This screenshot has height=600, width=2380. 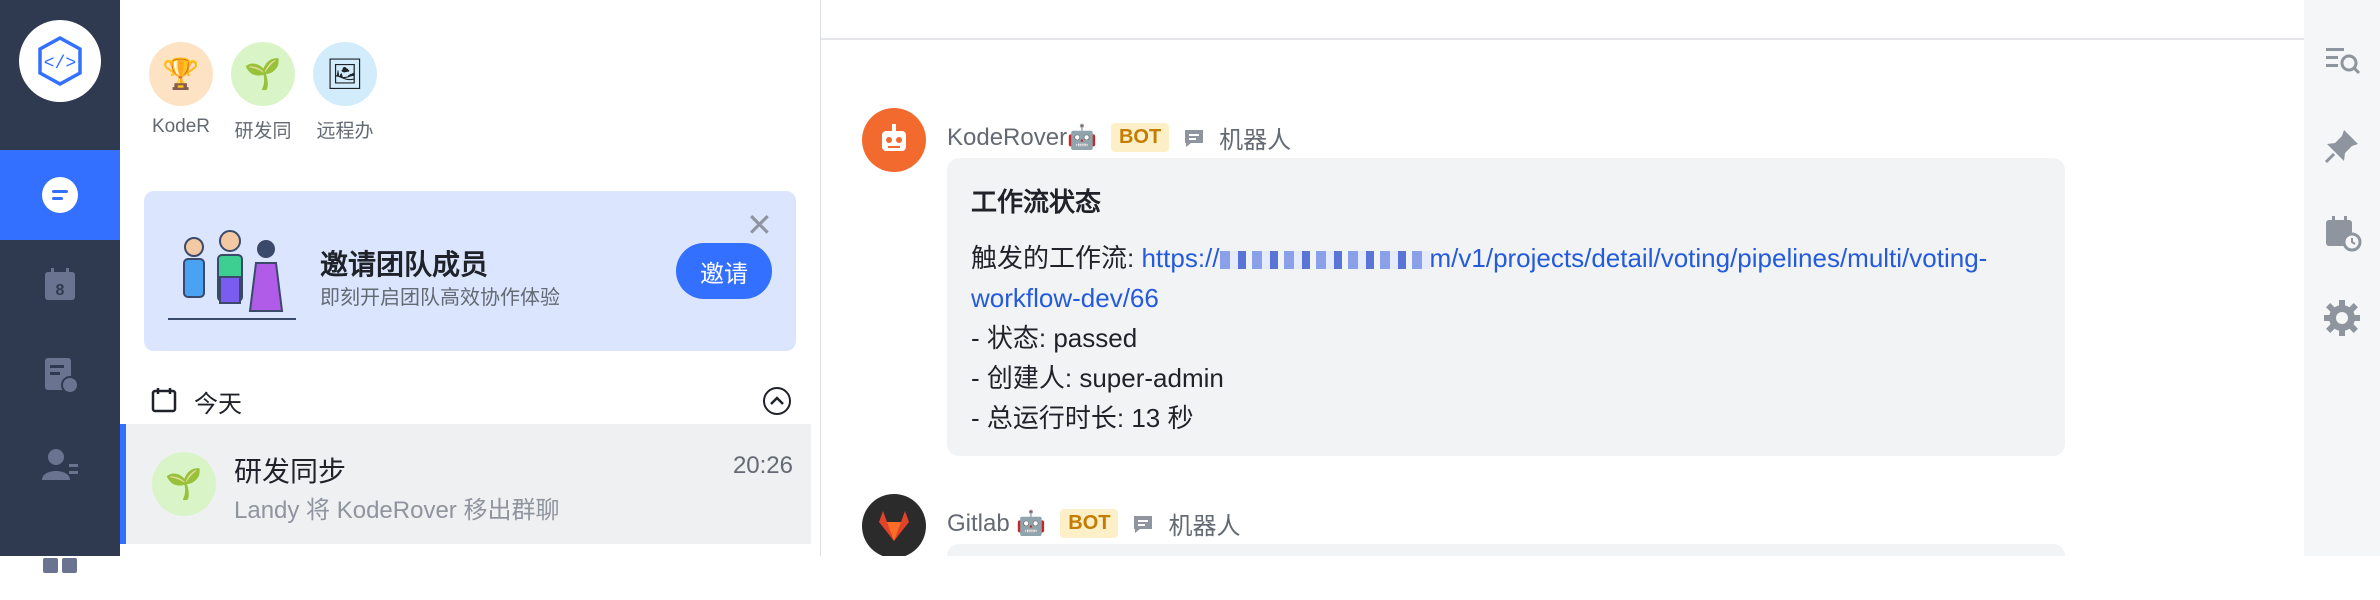 What do you see at coordinates (2342, 146) in the screenshot?
I see `pin-icon` at bounding box center [2342, 146].